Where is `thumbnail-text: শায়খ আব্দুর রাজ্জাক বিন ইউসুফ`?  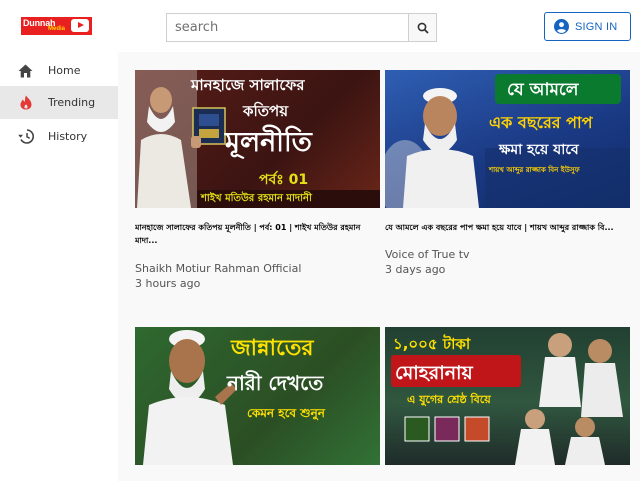 thumbnail-text: শায়খ আব্দুর রাজ্জাক বিন ইউসুফ is located at coordinates (534, 170).